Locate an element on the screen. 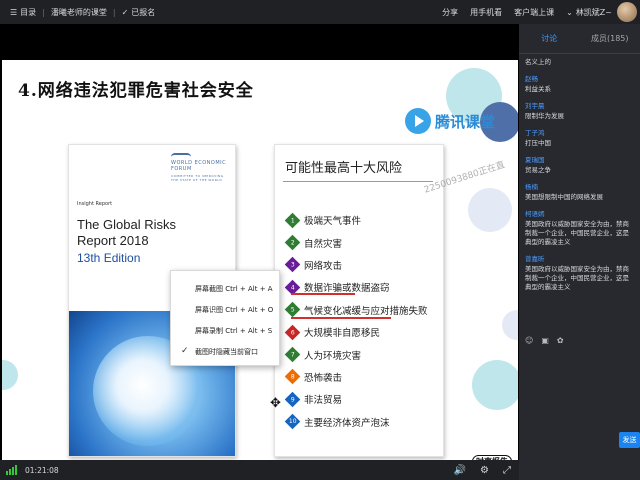 This screenshot has height=480, width=640. settings-icon: ⚙ is located at coordinates (484, 470).